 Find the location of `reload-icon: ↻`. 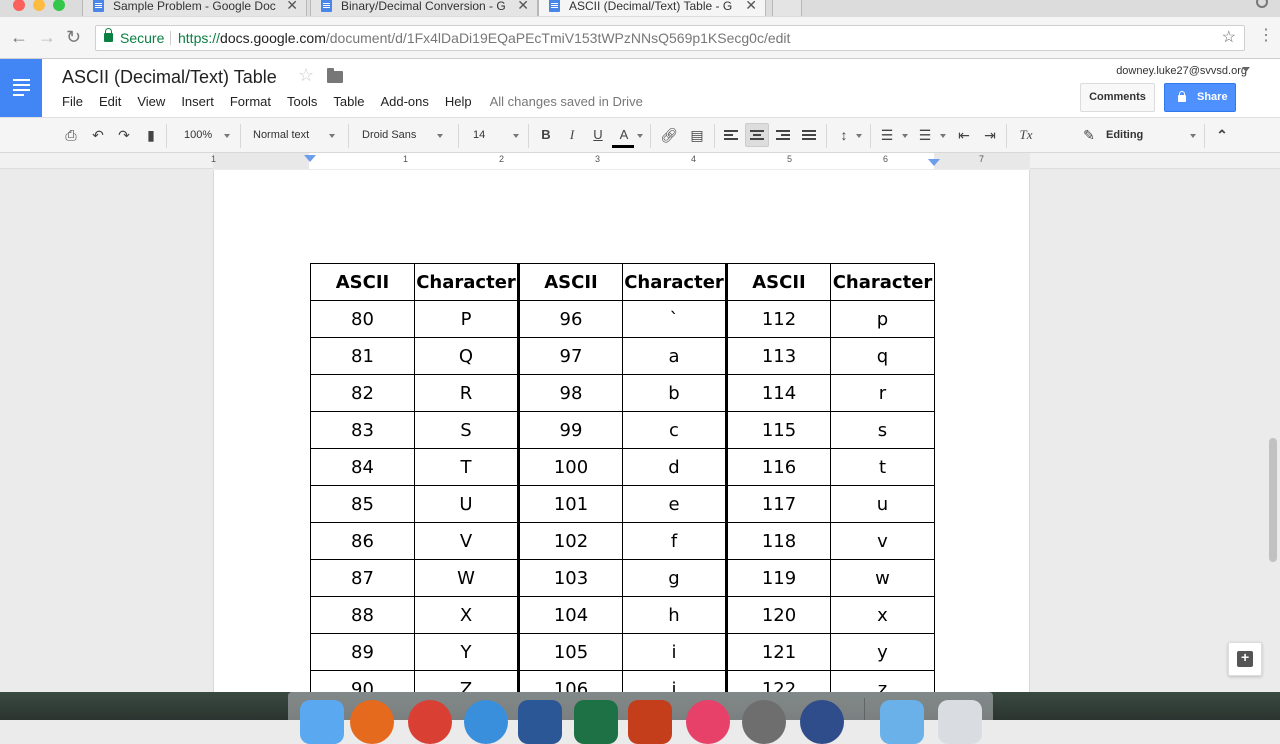

reload-icon: ↻ is located at coordinates (73, 37).